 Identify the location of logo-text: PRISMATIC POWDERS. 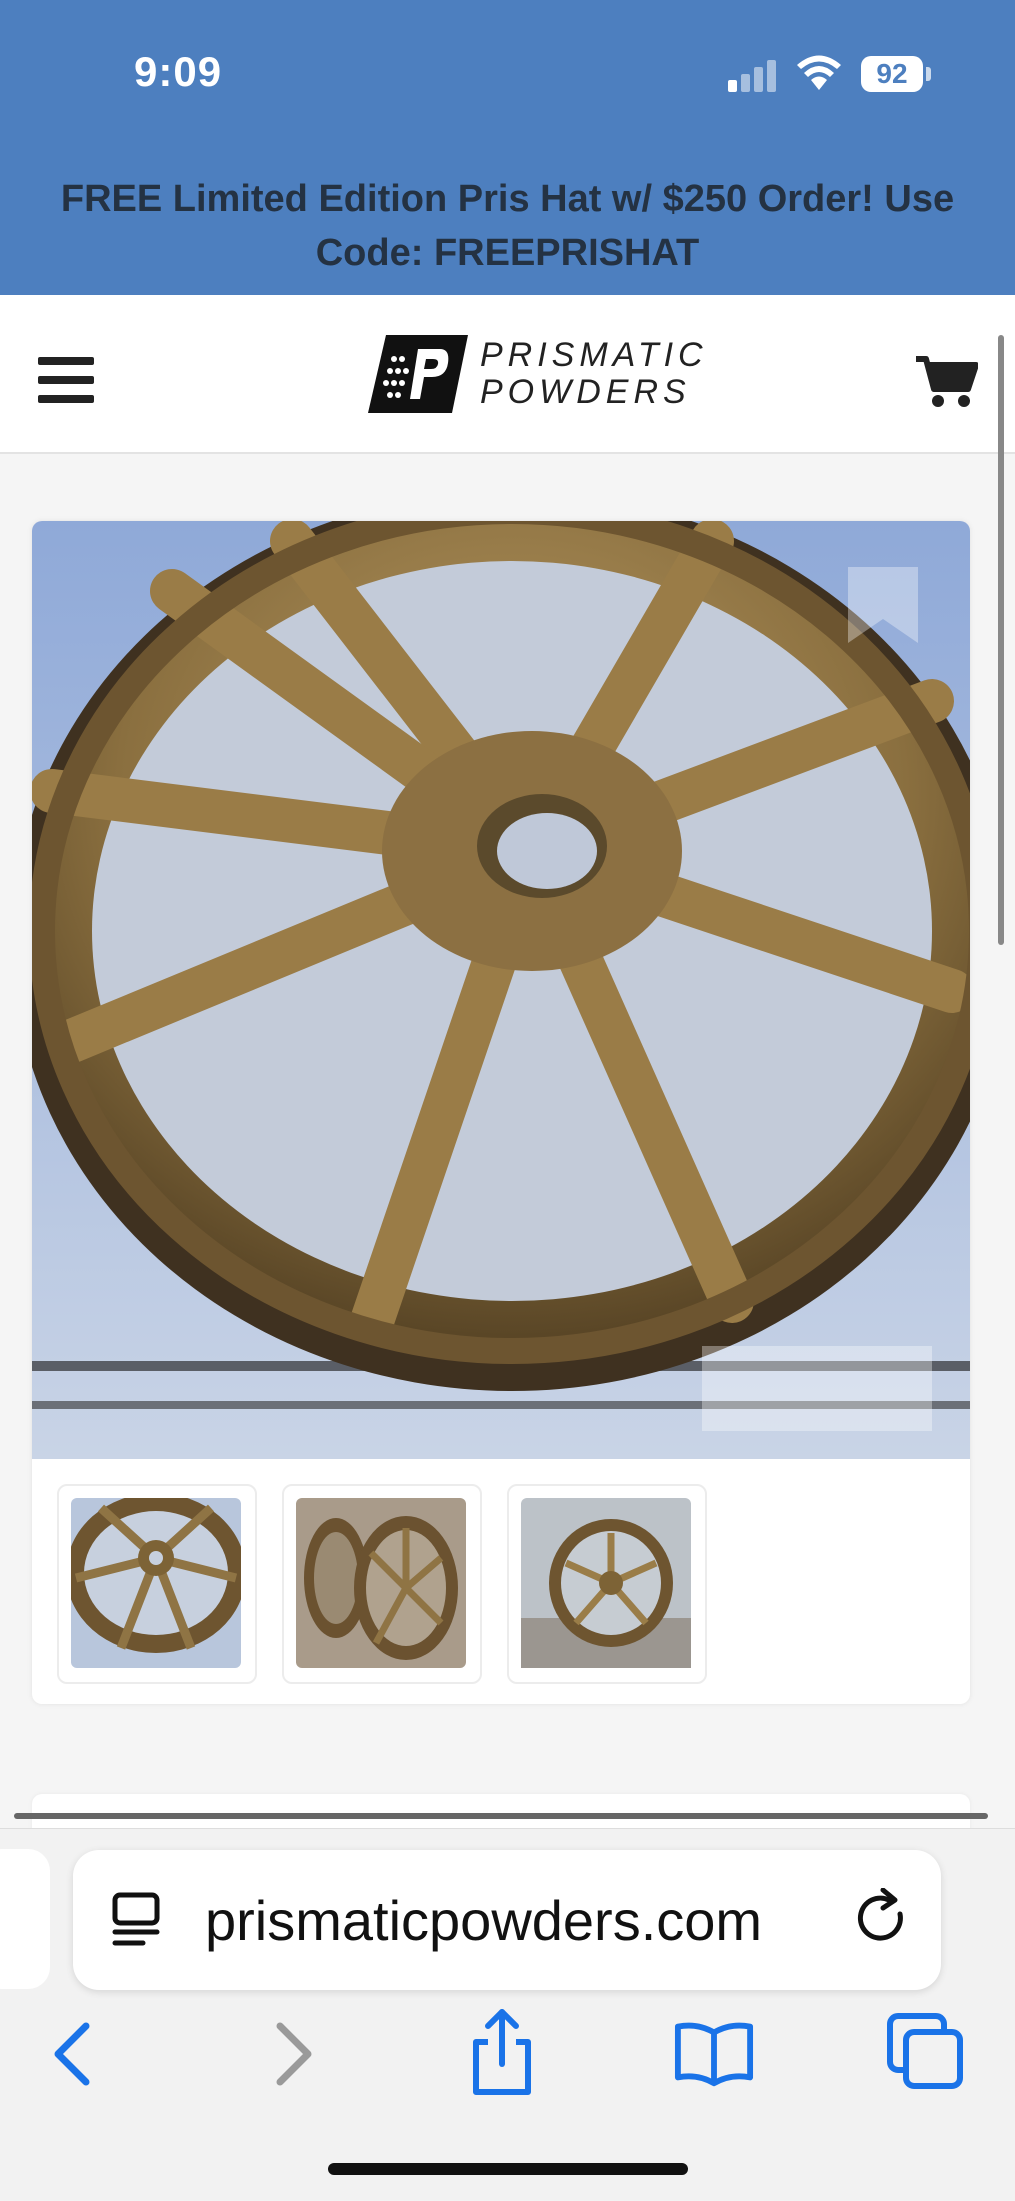
(594, 374).